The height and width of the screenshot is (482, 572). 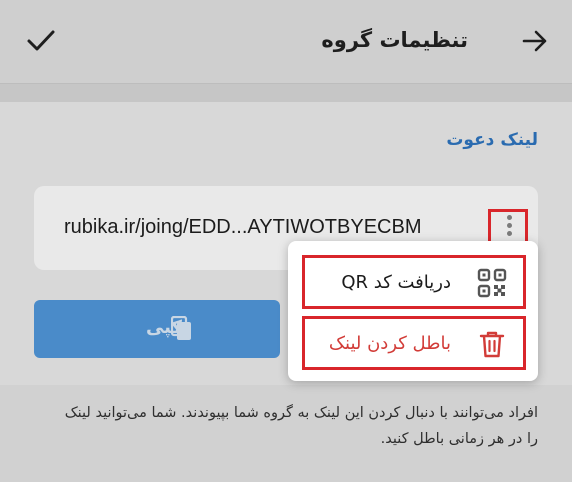 I want to click on copy-icon, so click(x=181, y=328).